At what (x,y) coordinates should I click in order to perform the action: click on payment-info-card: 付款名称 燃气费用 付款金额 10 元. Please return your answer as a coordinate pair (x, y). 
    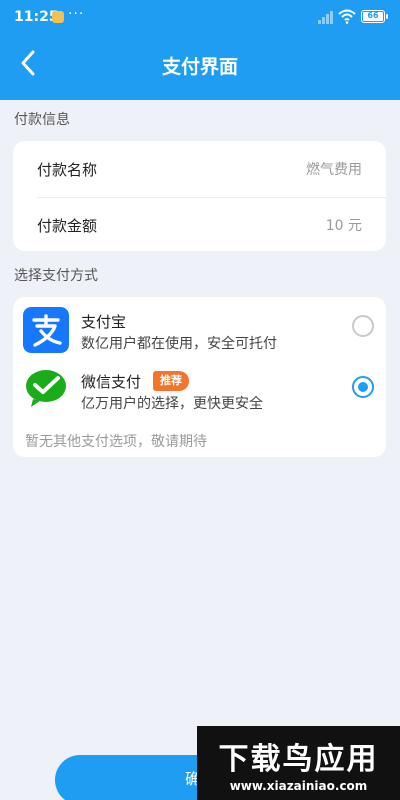
    Looking at the image, I should click on (199, 196).